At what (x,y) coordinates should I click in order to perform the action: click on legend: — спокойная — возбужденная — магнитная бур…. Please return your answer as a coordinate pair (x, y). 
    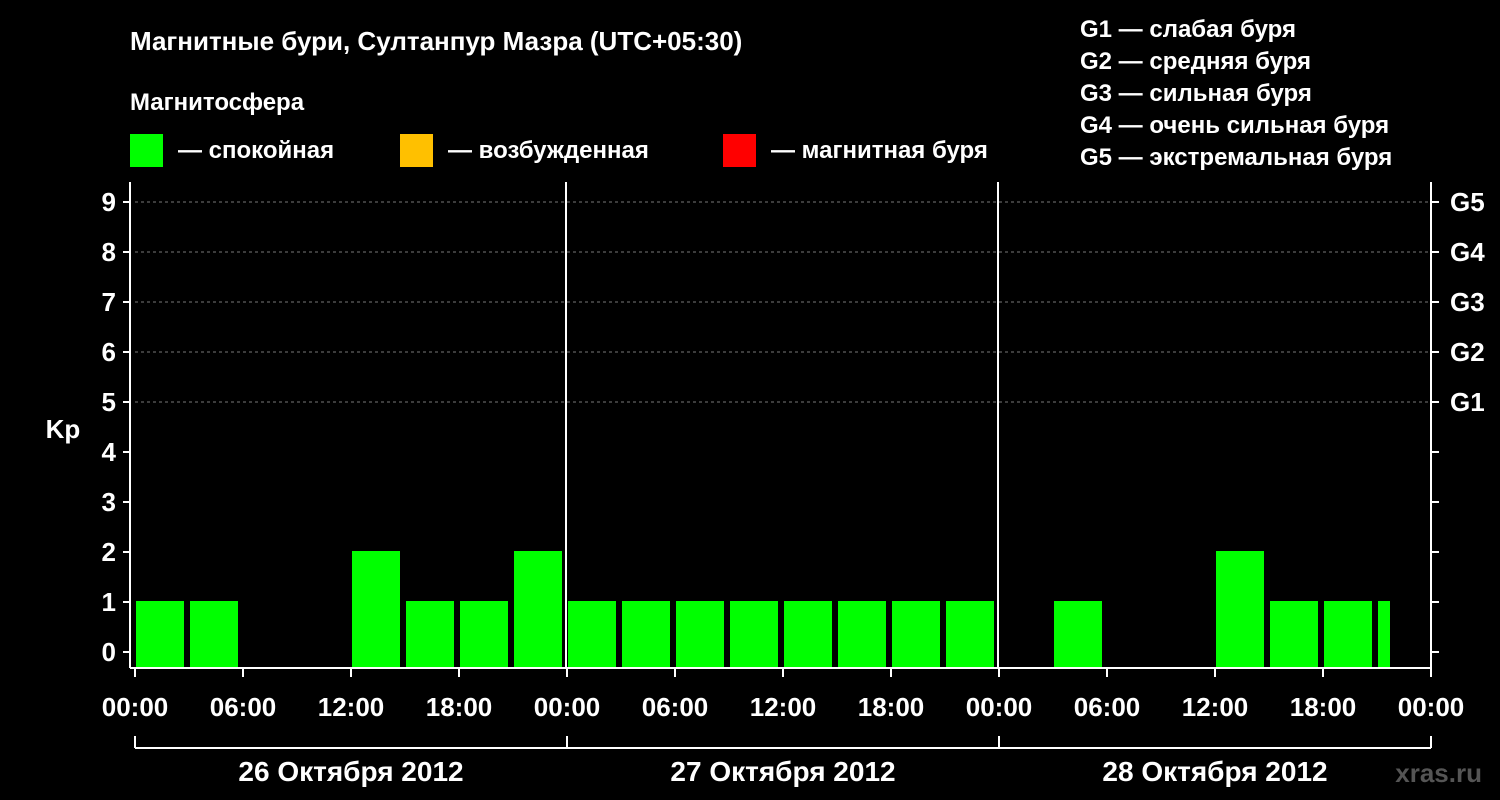
    Looking at the image, I should click on (559, 150).